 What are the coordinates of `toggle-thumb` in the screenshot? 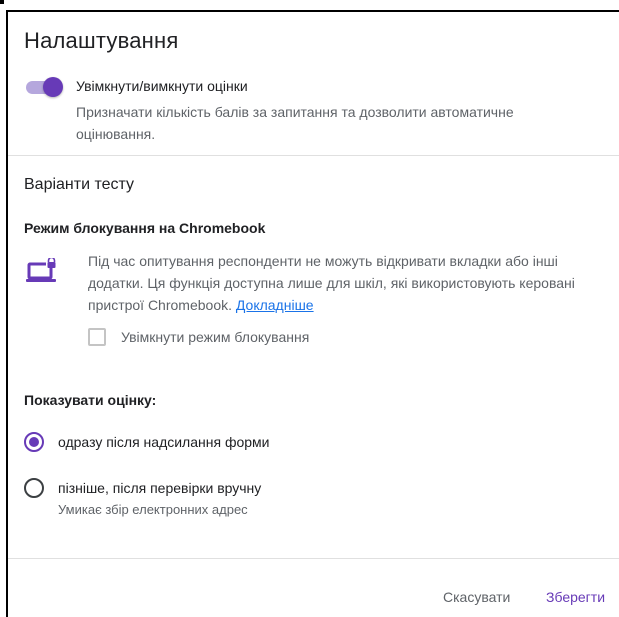 It's located at (53, 87).